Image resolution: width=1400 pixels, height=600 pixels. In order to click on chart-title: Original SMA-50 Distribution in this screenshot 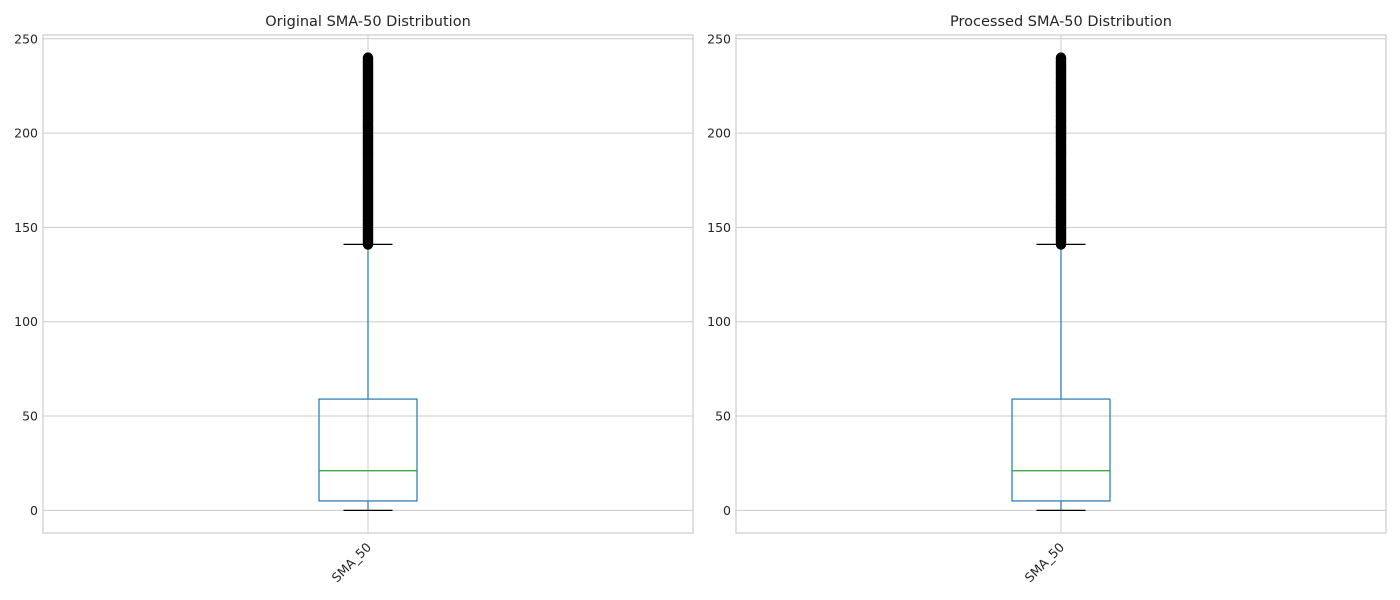, I will do `click(368, 22)`.